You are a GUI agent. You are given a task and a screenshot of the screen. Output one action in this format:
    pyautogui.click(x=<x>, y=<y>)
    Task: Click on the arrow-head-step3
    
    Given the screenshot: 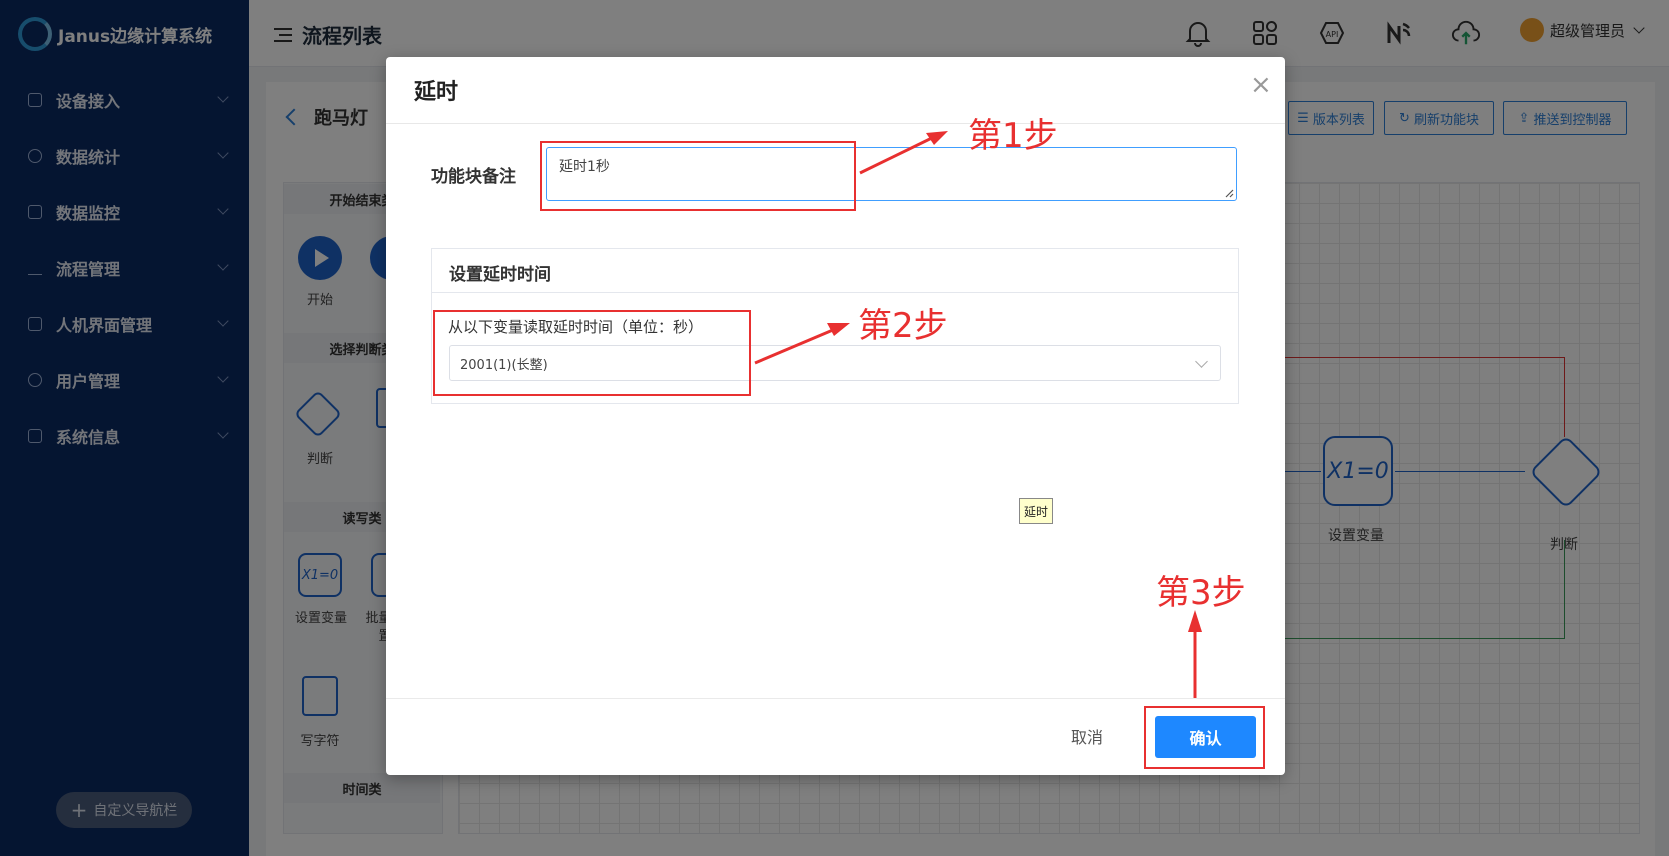 What is the action you would take?
    pyautogui.click(x=1195, y=621)
    